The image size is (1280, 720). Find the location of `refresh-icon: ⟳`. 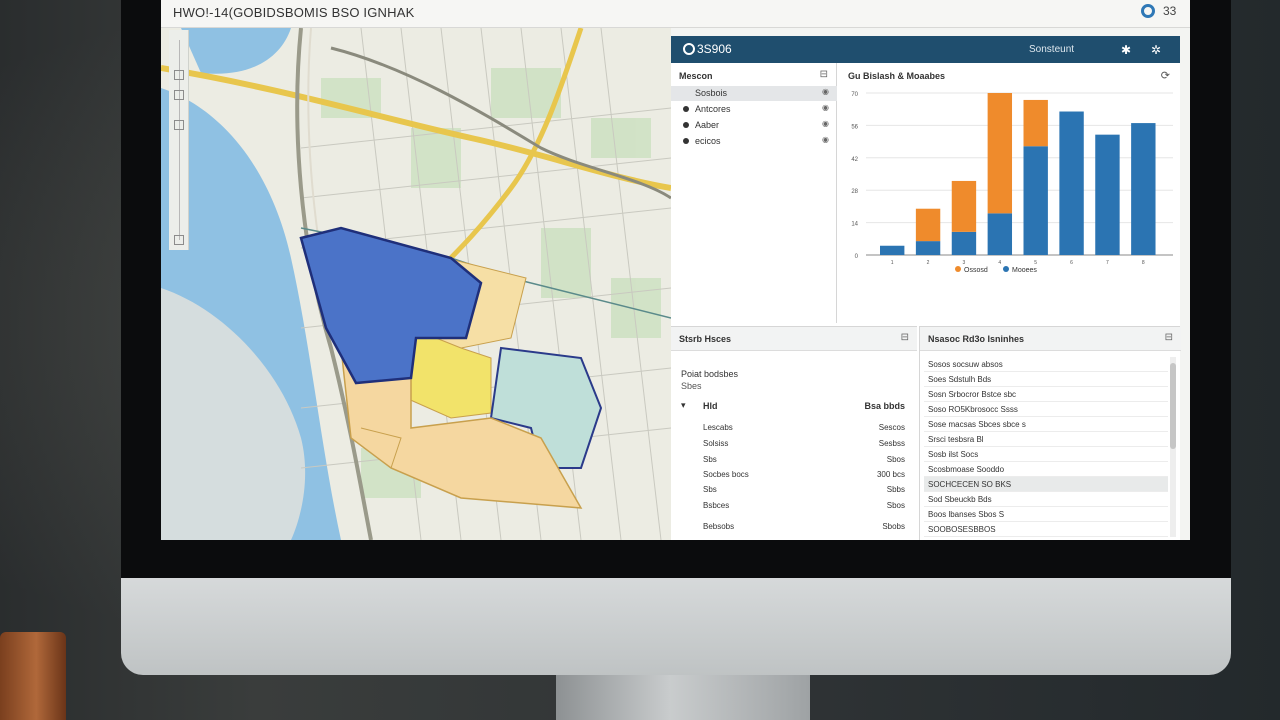

refresh-icon: ⟳ is located at coordinates (1165, 75).